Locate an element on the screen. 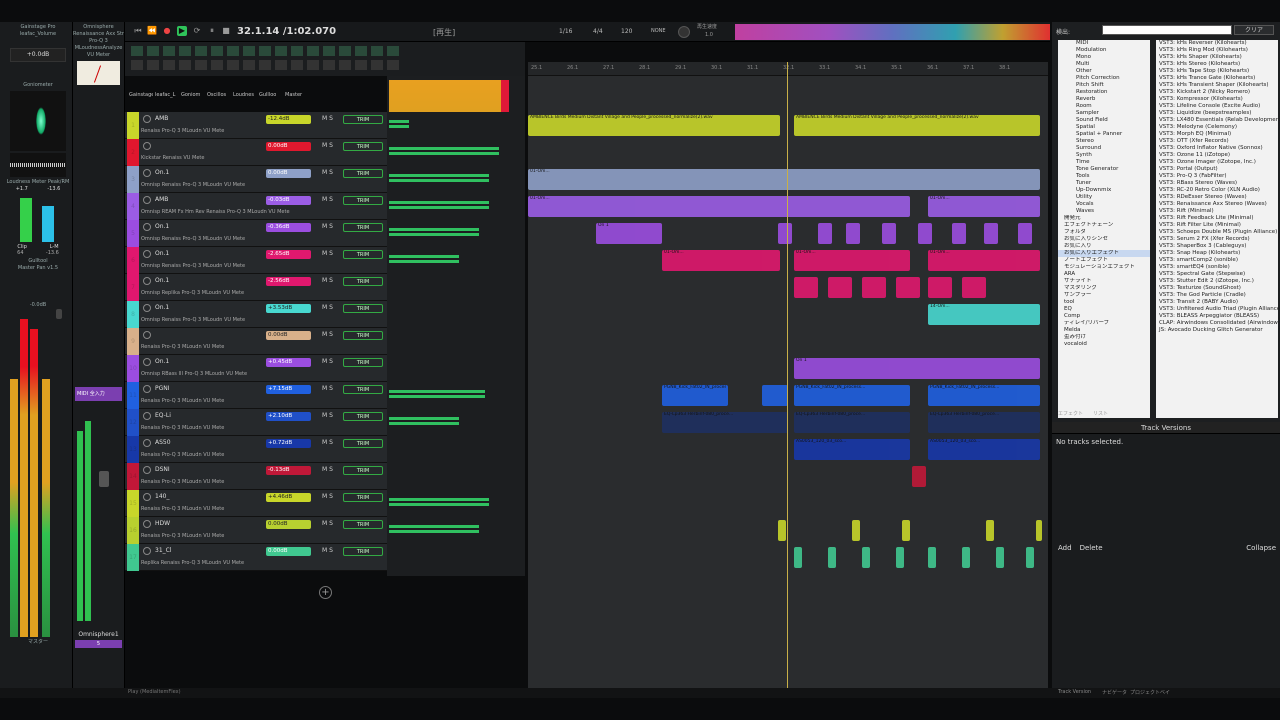  track-fx-chain: Kickstar Renaiss VU Mete is located at coordinates (261, 158).